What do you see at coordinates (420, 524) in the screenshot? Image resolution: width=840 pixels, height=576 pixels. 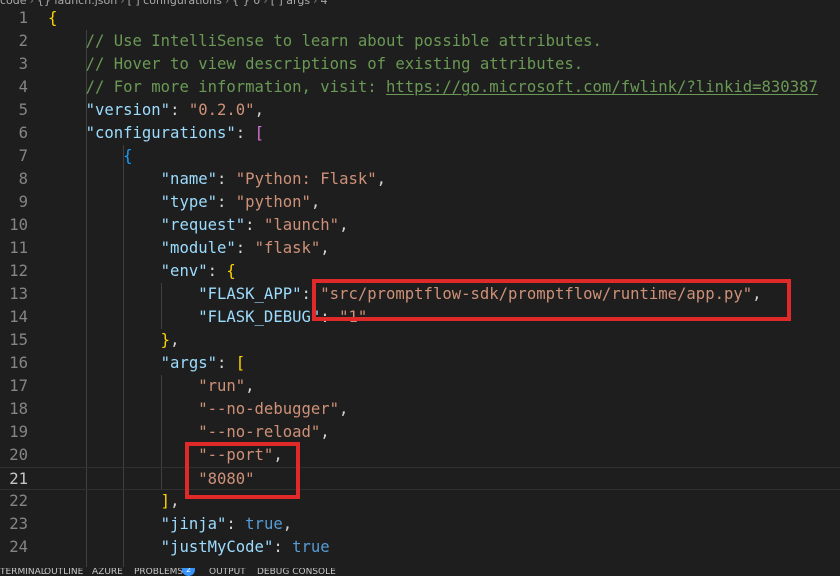 I see `code-line: 23 "jinja": true,` at bounding box center [420, 524].